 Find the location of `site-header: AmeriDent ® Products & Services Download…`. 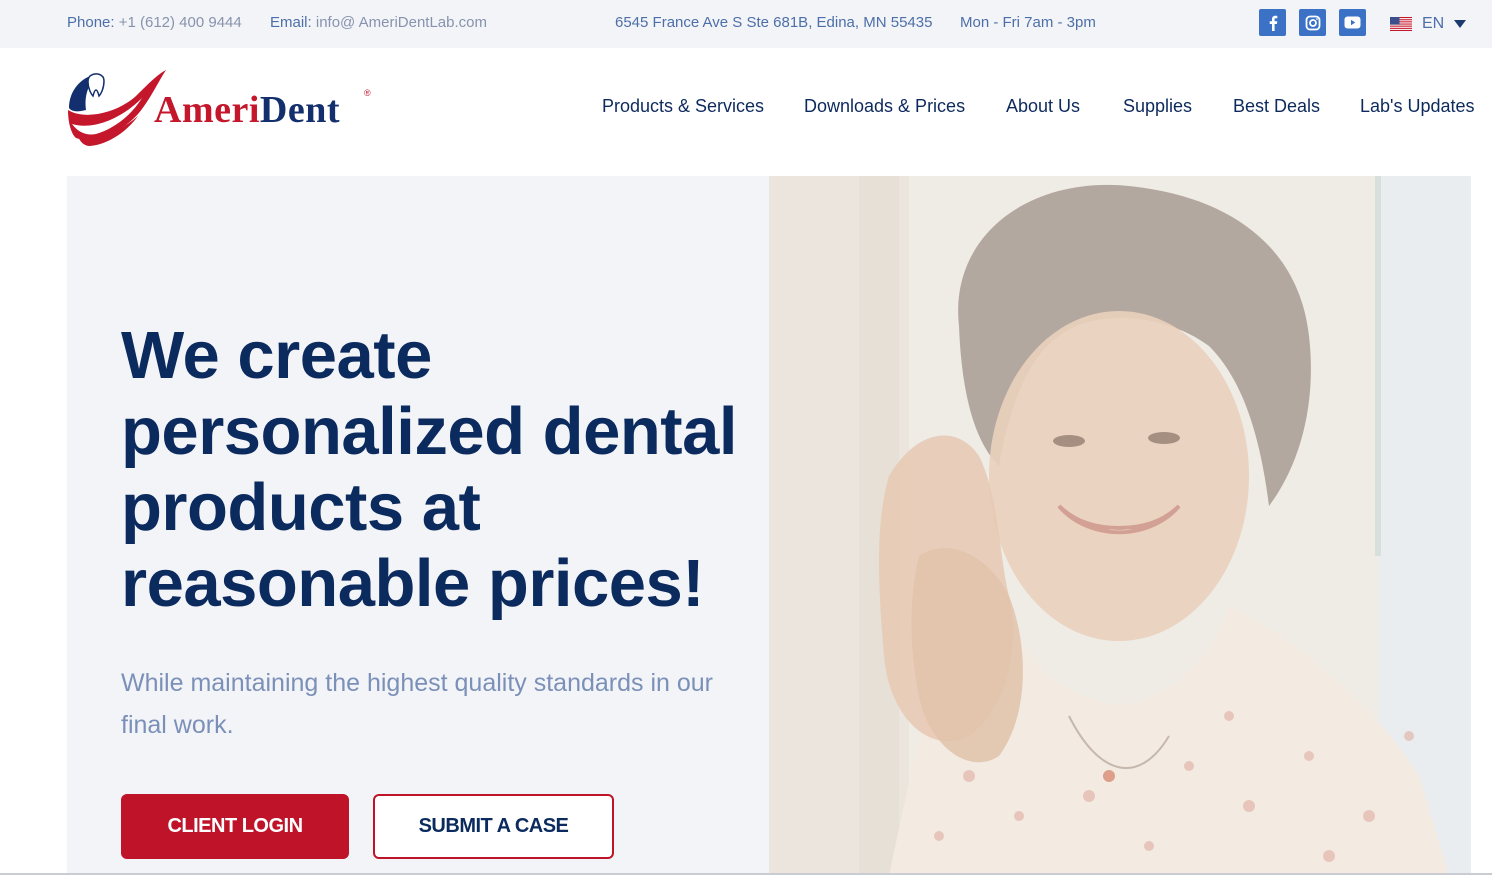

site-header: AmeriDent ® Products & Services Download… is located at coordinates (746, 112).